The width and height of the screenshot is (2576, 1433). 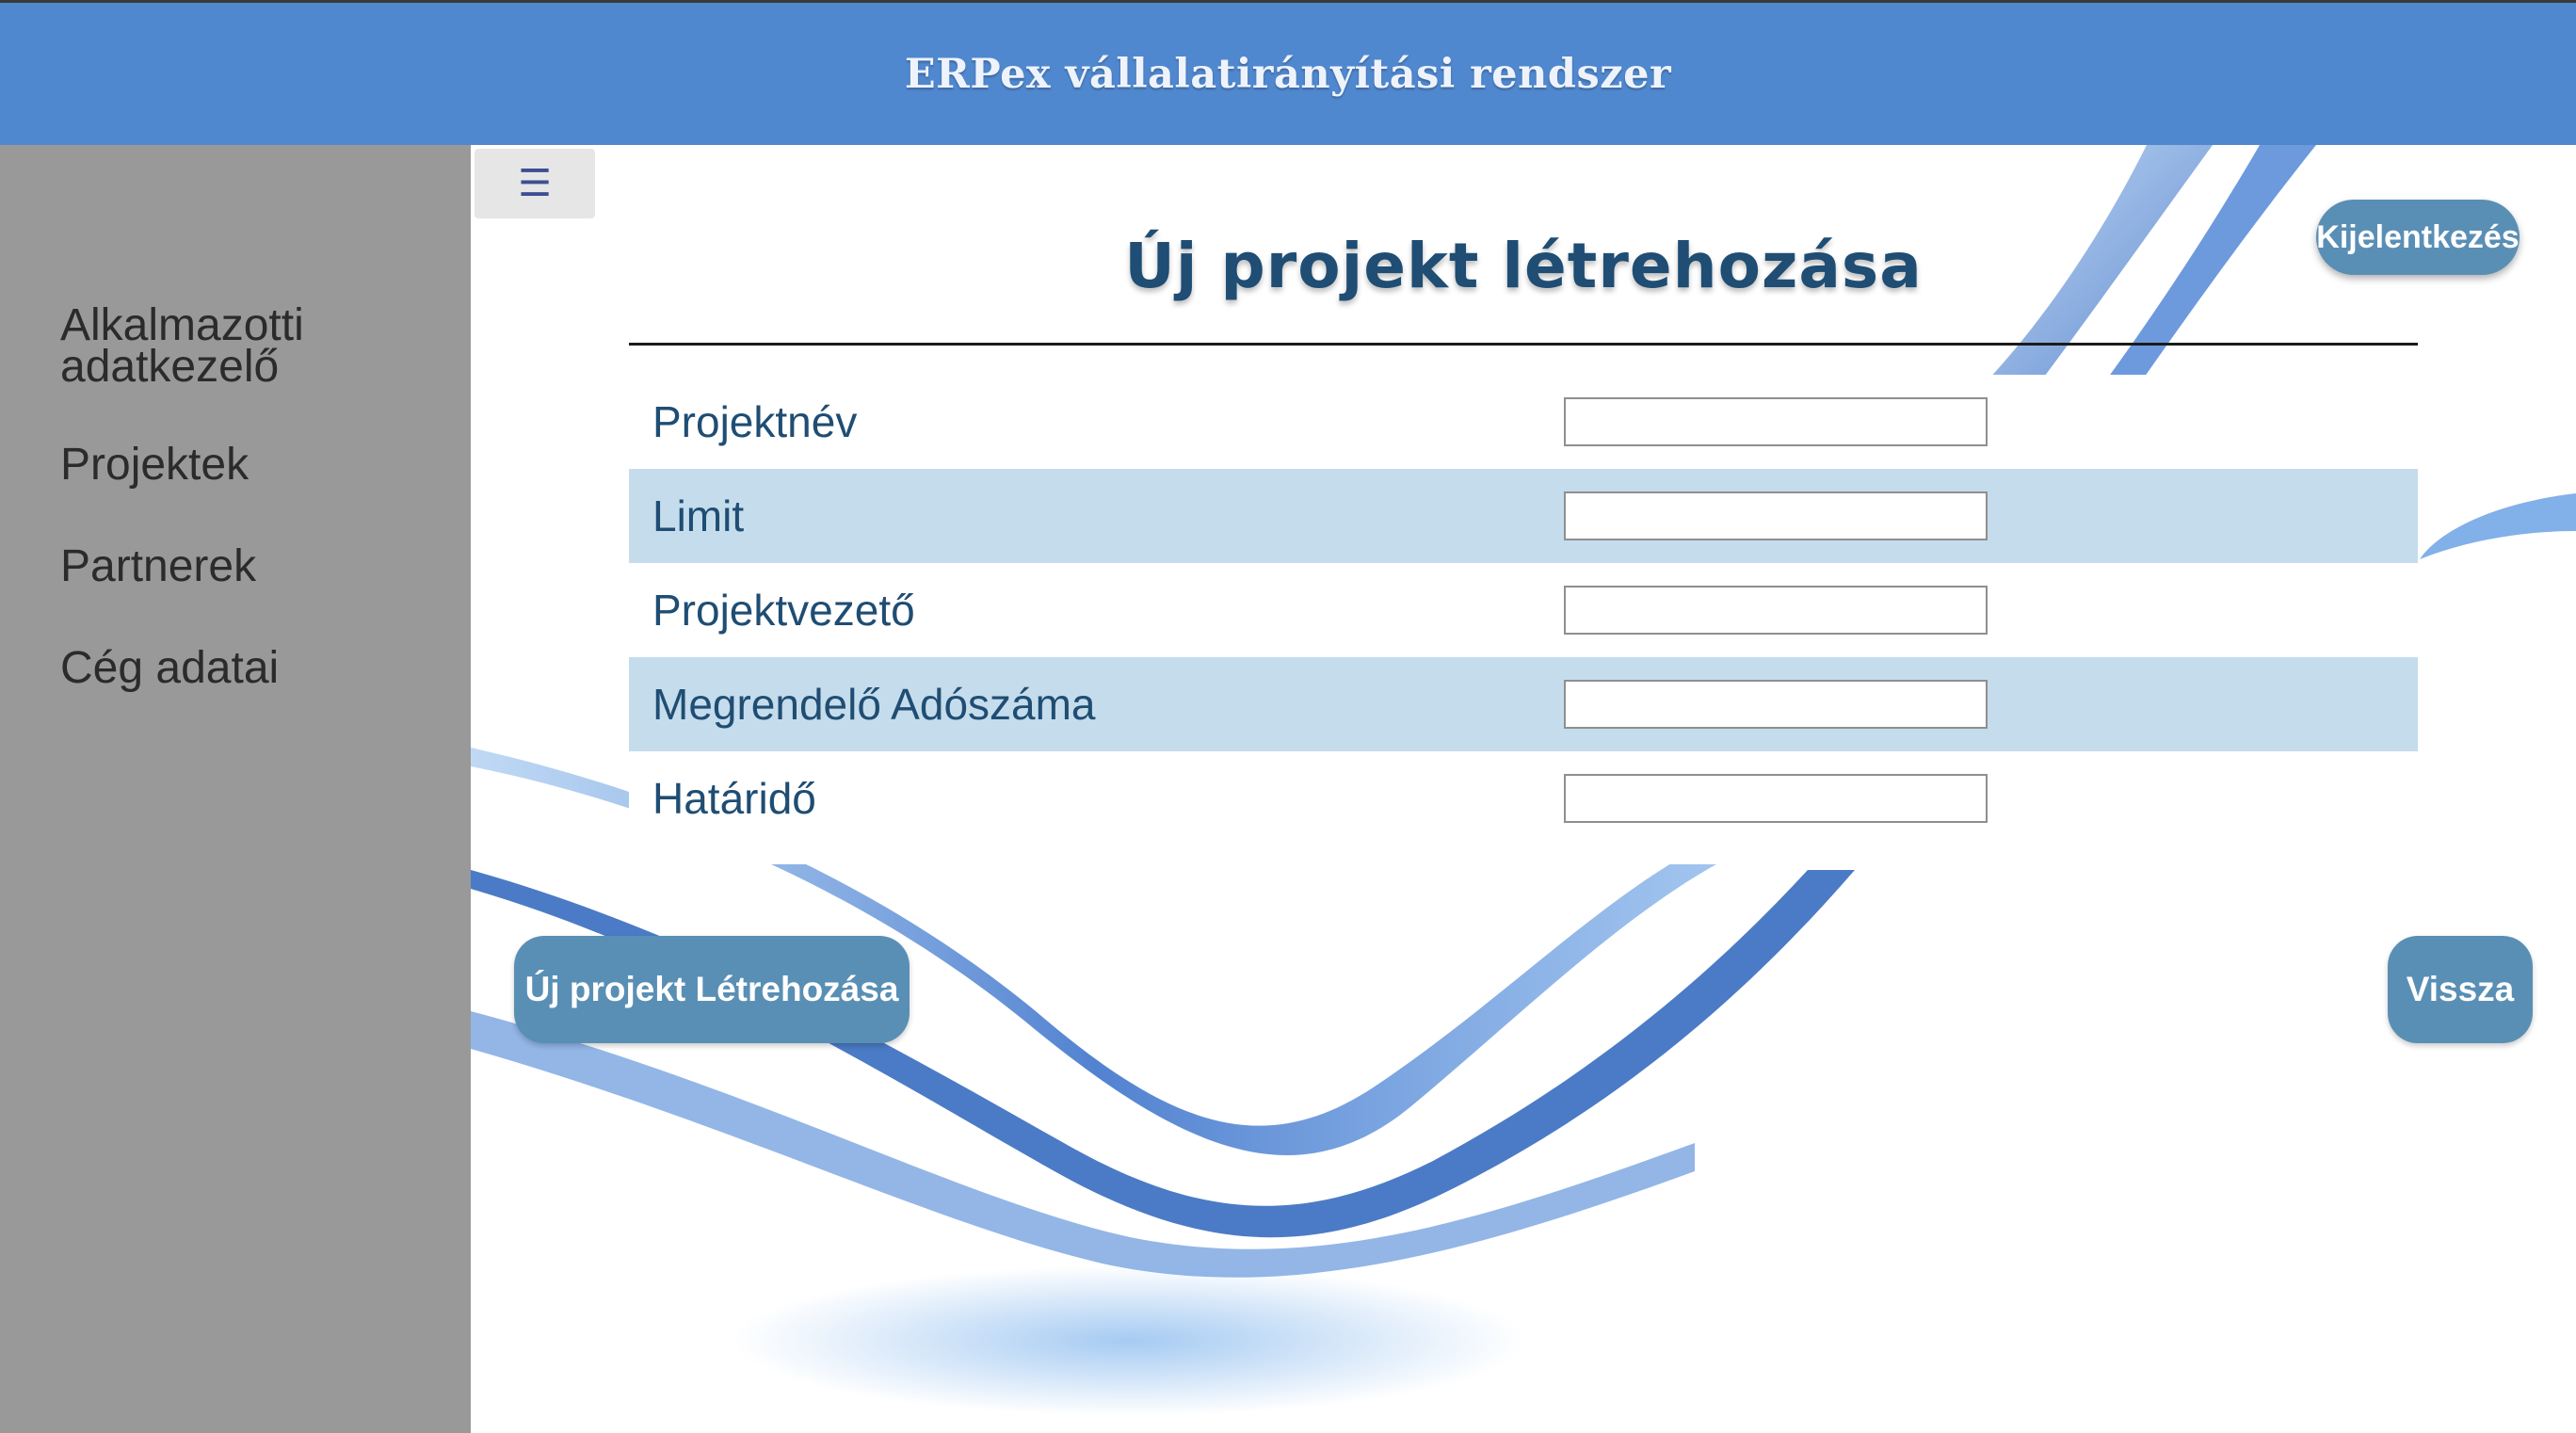 I want to click on hamburger-menu-icon: ☰, so click(x=535, y=183).